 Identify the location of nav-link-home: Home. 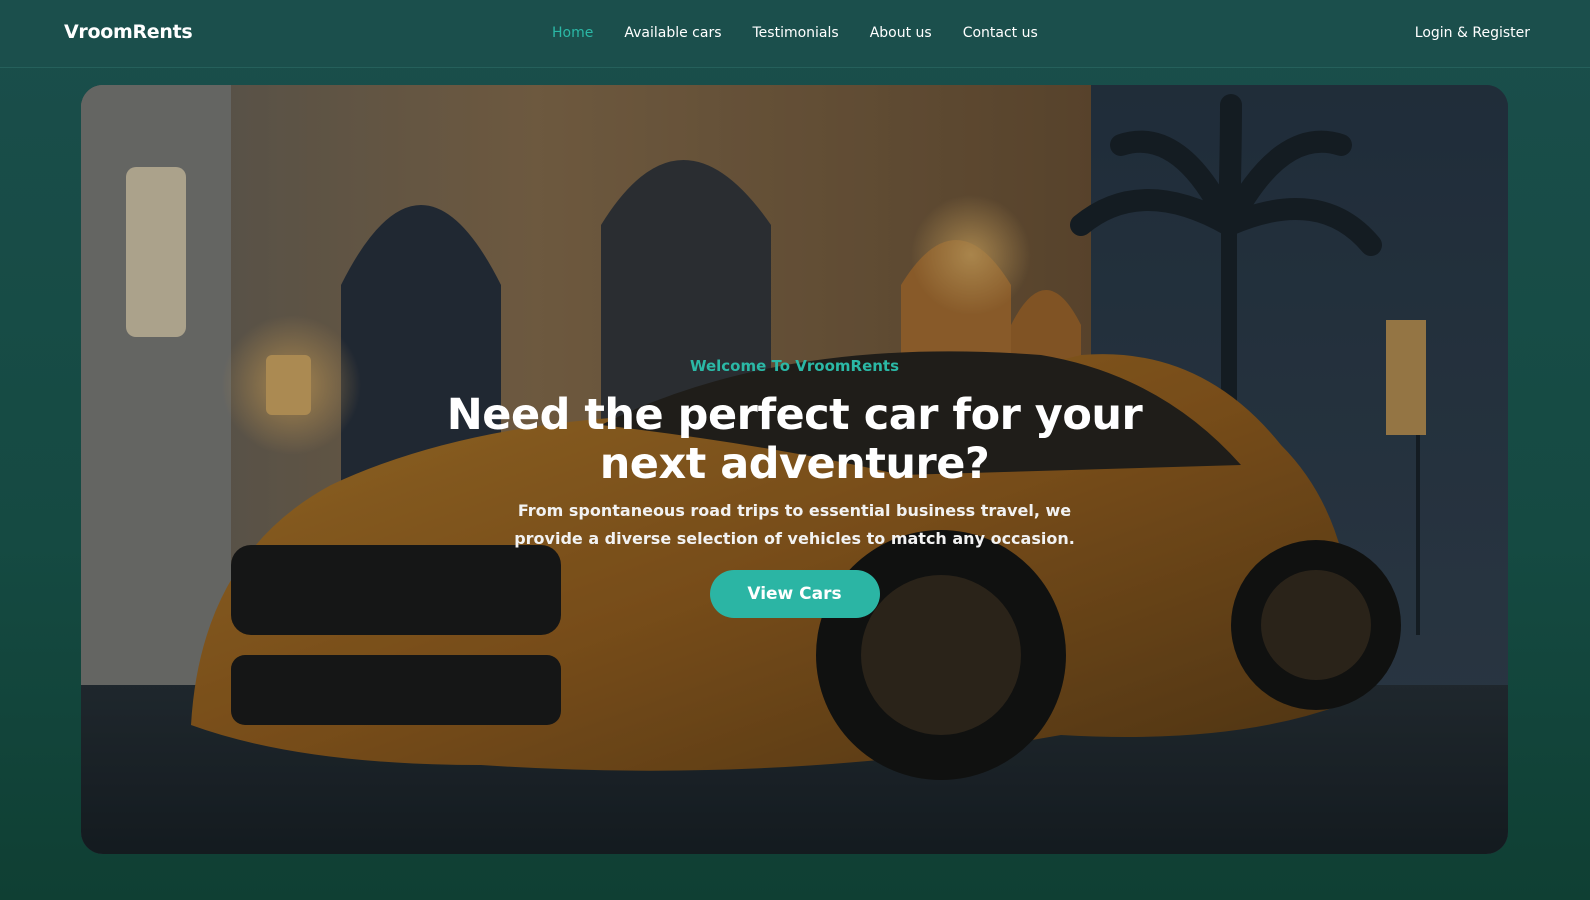
(572, 33).